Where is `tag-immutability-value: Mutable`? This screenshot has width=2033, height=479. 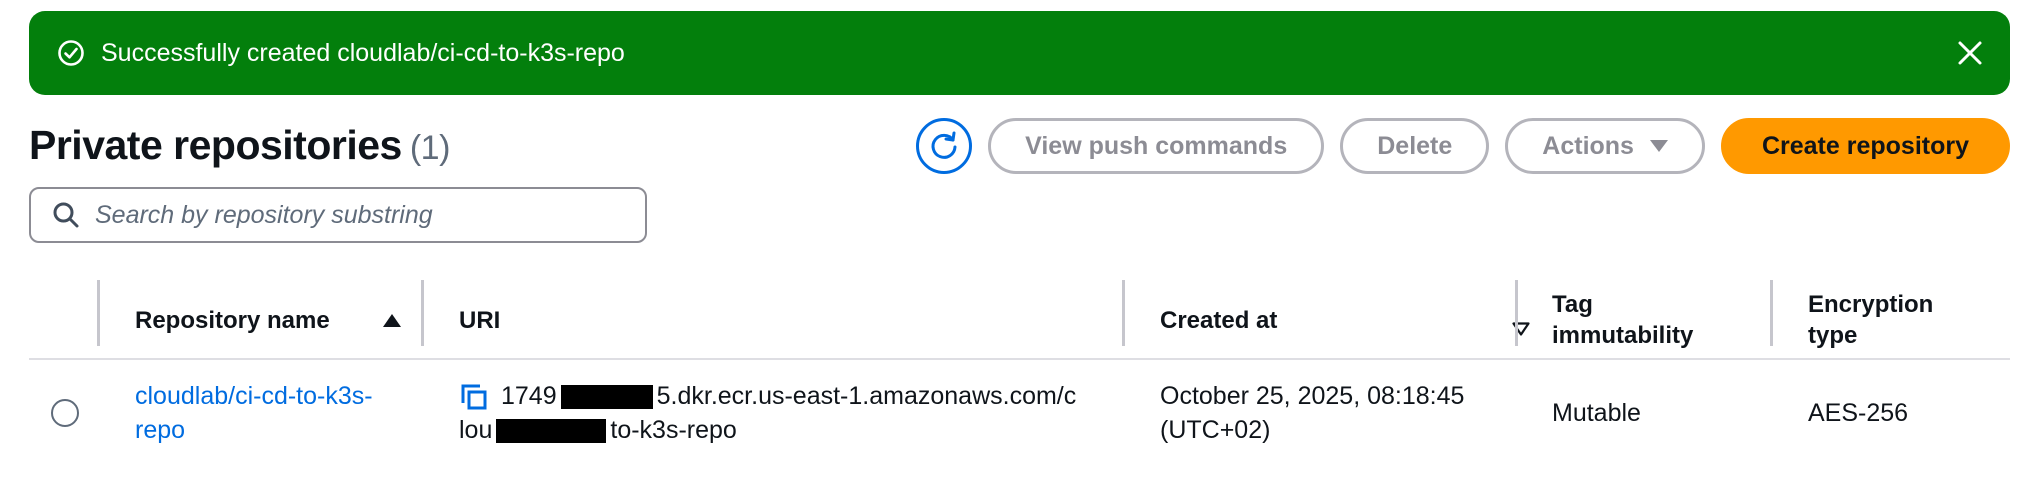 tag-immutability-value: Mutable is located at coordinates (1596, 412).